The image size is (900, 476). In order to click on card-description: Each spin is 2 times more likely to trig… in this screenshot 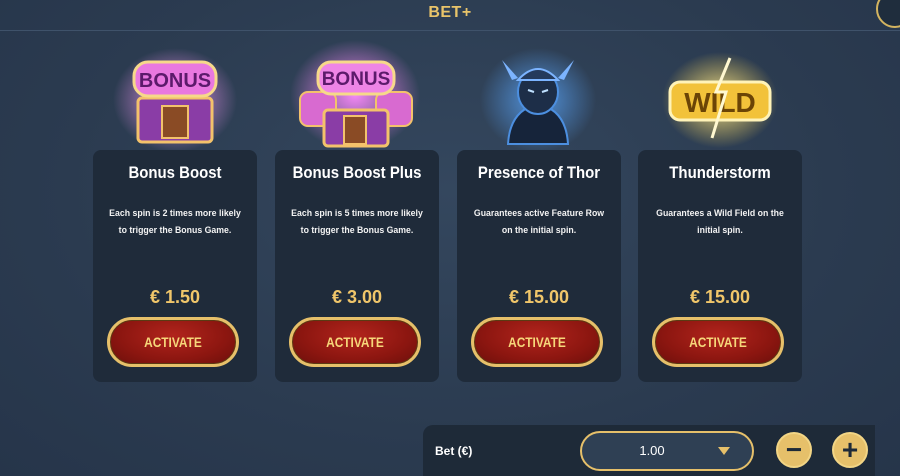, I will do `click(175, 222)`.